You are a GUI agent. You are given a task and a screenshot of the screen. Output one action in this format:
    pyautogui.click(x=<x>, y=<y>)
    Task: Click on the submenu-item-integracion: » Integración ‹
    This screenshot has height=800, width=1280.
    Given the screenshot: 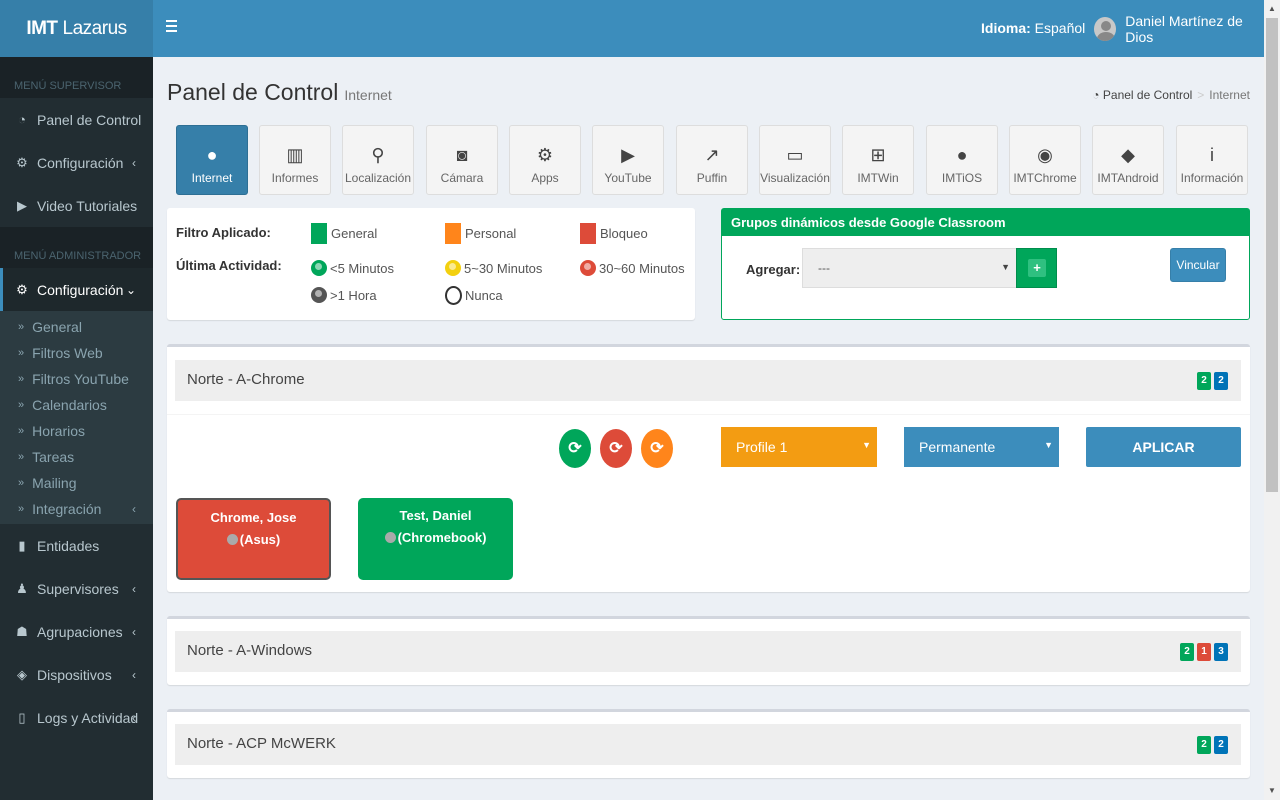 What is the action you would take?
    pyautogui.click(x=76, y=509)
    